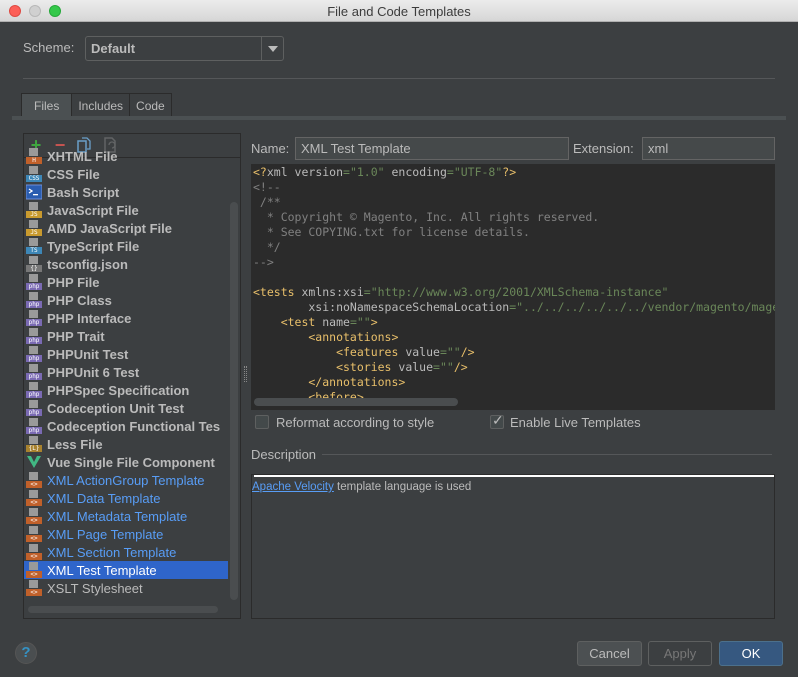  Describe the element at coordinates (680, 653) in the screenshot. I see `apply-button: Apply` at that location.